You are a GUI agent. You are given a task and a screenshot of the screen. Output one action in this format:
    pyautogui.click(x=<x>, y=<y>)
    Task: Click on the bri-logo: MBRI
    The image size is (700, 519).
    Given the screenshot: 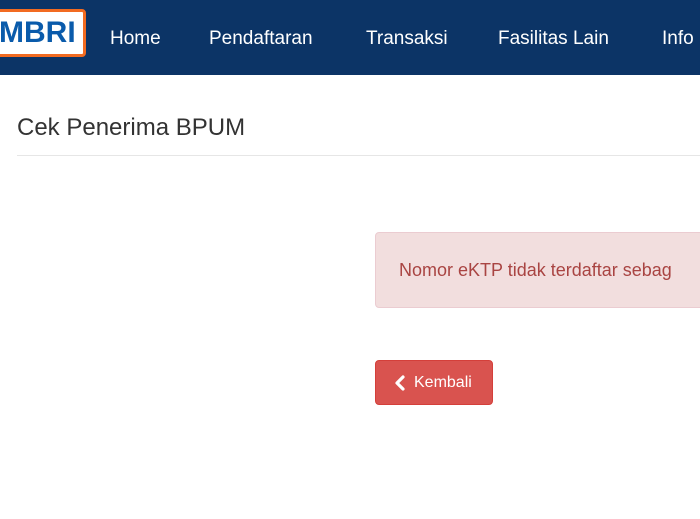 What is the action you would take?
    pyautogui.click(x=43, y=33)
    